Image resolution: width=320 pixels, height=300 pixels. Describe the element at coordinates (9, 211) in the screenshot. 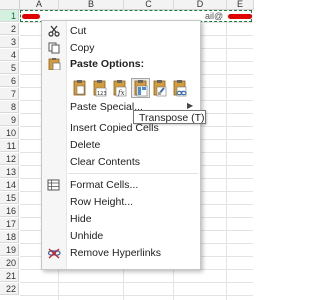

I see `row-header-16: 16` at that location.